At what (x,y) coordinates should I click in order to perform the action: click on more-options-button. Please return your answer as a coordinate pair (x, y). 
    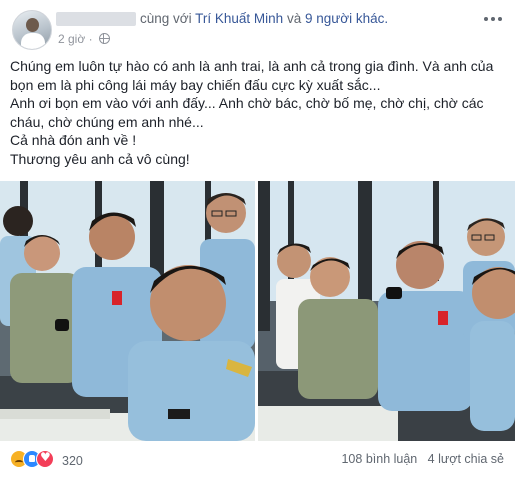
    Looking at the image, I should click on (494, 19).